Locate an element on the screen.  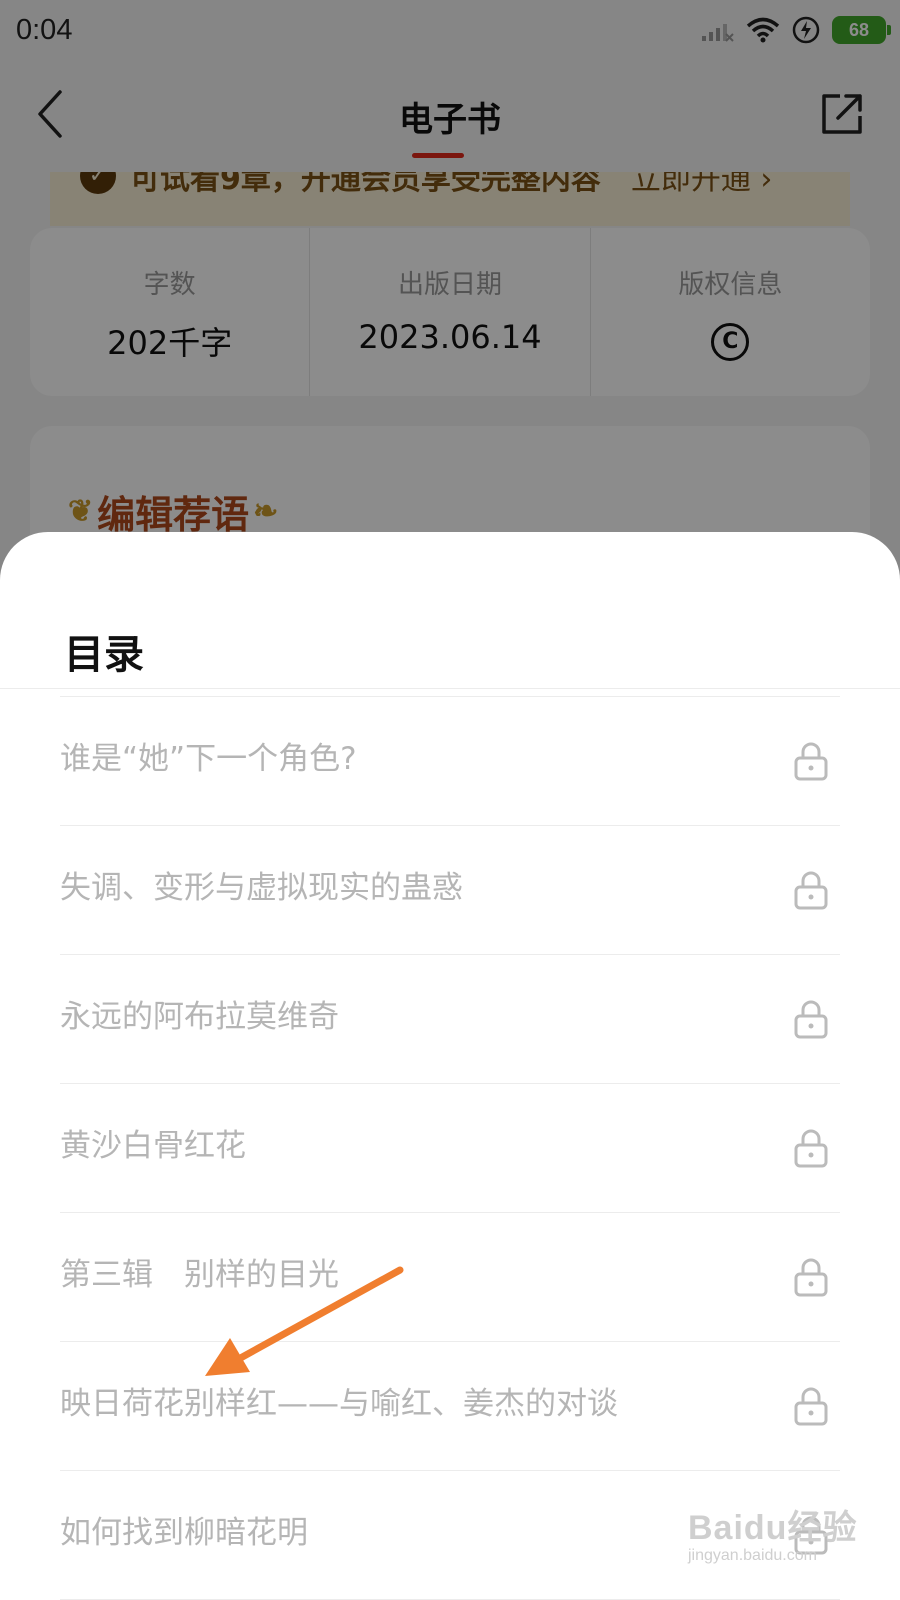
toc-title: 目录 is located at coordinates (104, 655).